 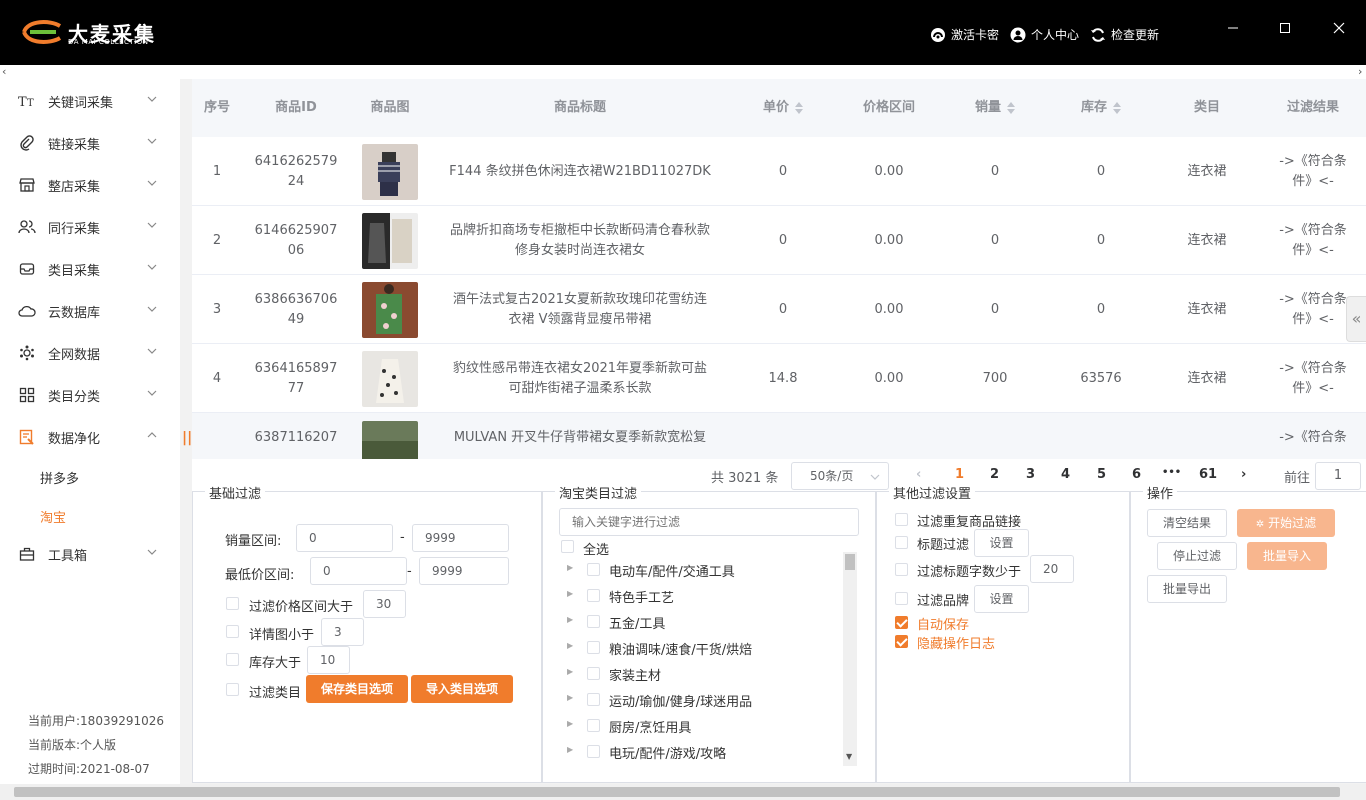 I want to click on page-3: 3, so click(x=1030, y=474).